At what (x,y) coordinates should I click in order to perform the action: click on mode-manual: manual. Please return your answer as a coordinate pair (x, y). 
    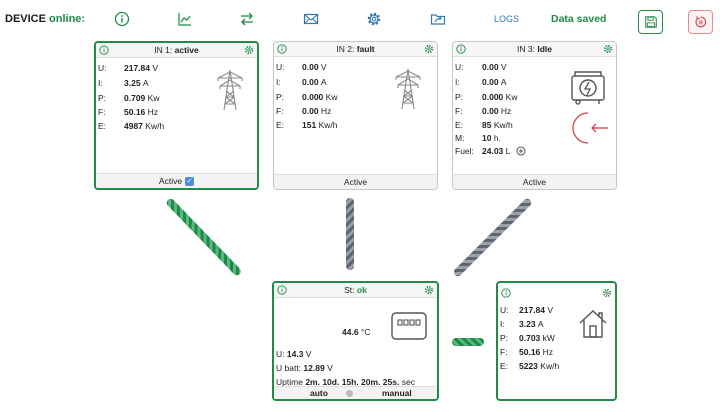
    Looking at the image, I should click on (397, 393).